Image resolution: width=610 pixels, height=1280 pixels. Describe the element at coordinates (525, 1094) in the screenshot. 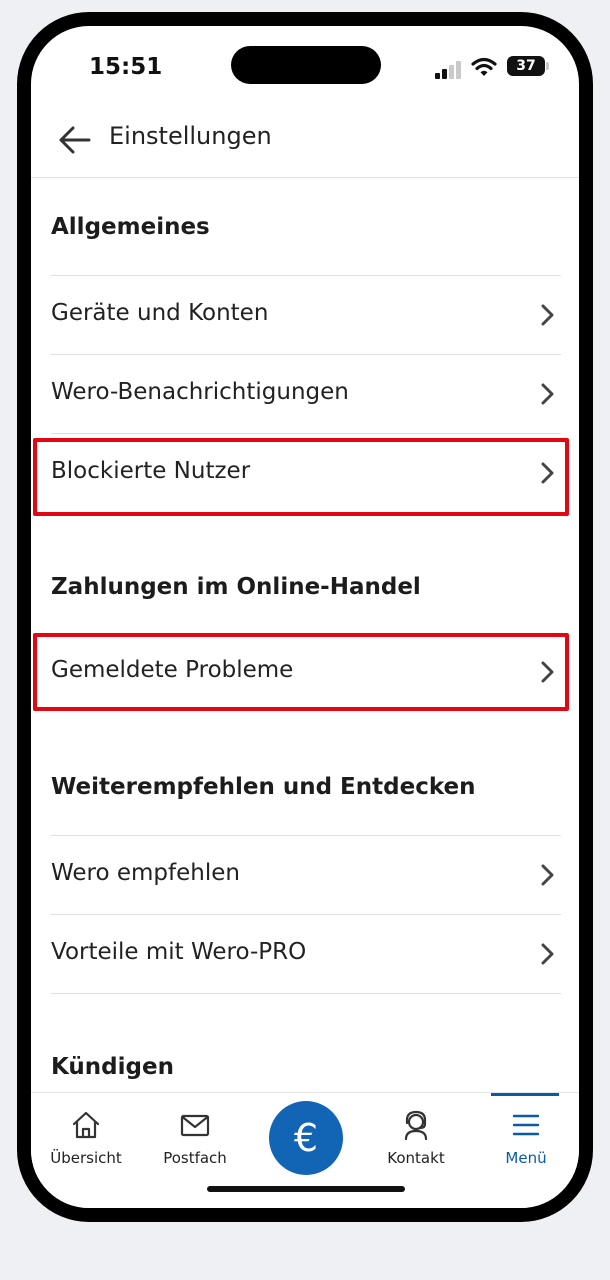

I see `active-tab-indicator` at that location.